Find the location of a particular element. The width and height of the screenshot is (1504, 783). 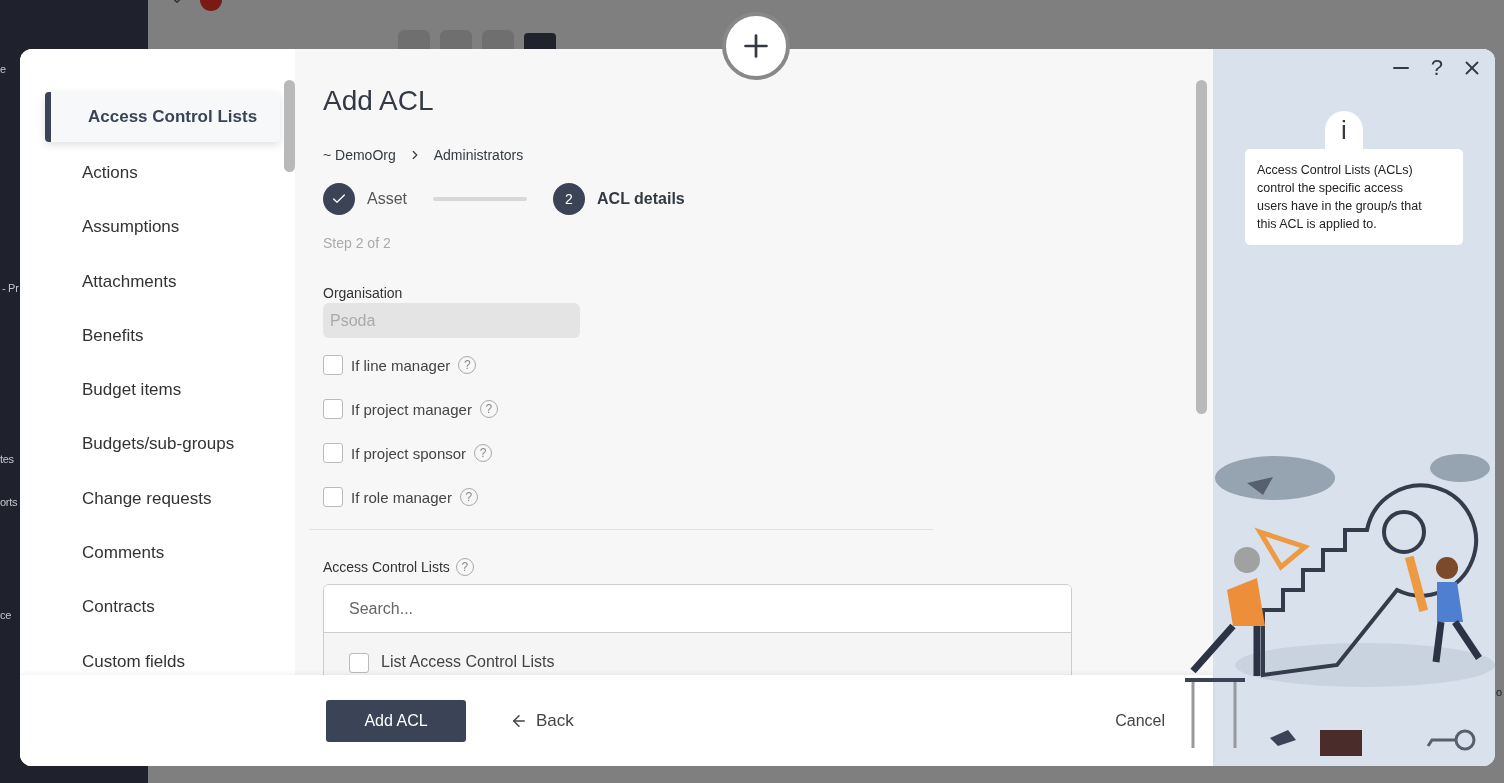

breadcrumb-link: Administrators is located at coordinates (478, 155).